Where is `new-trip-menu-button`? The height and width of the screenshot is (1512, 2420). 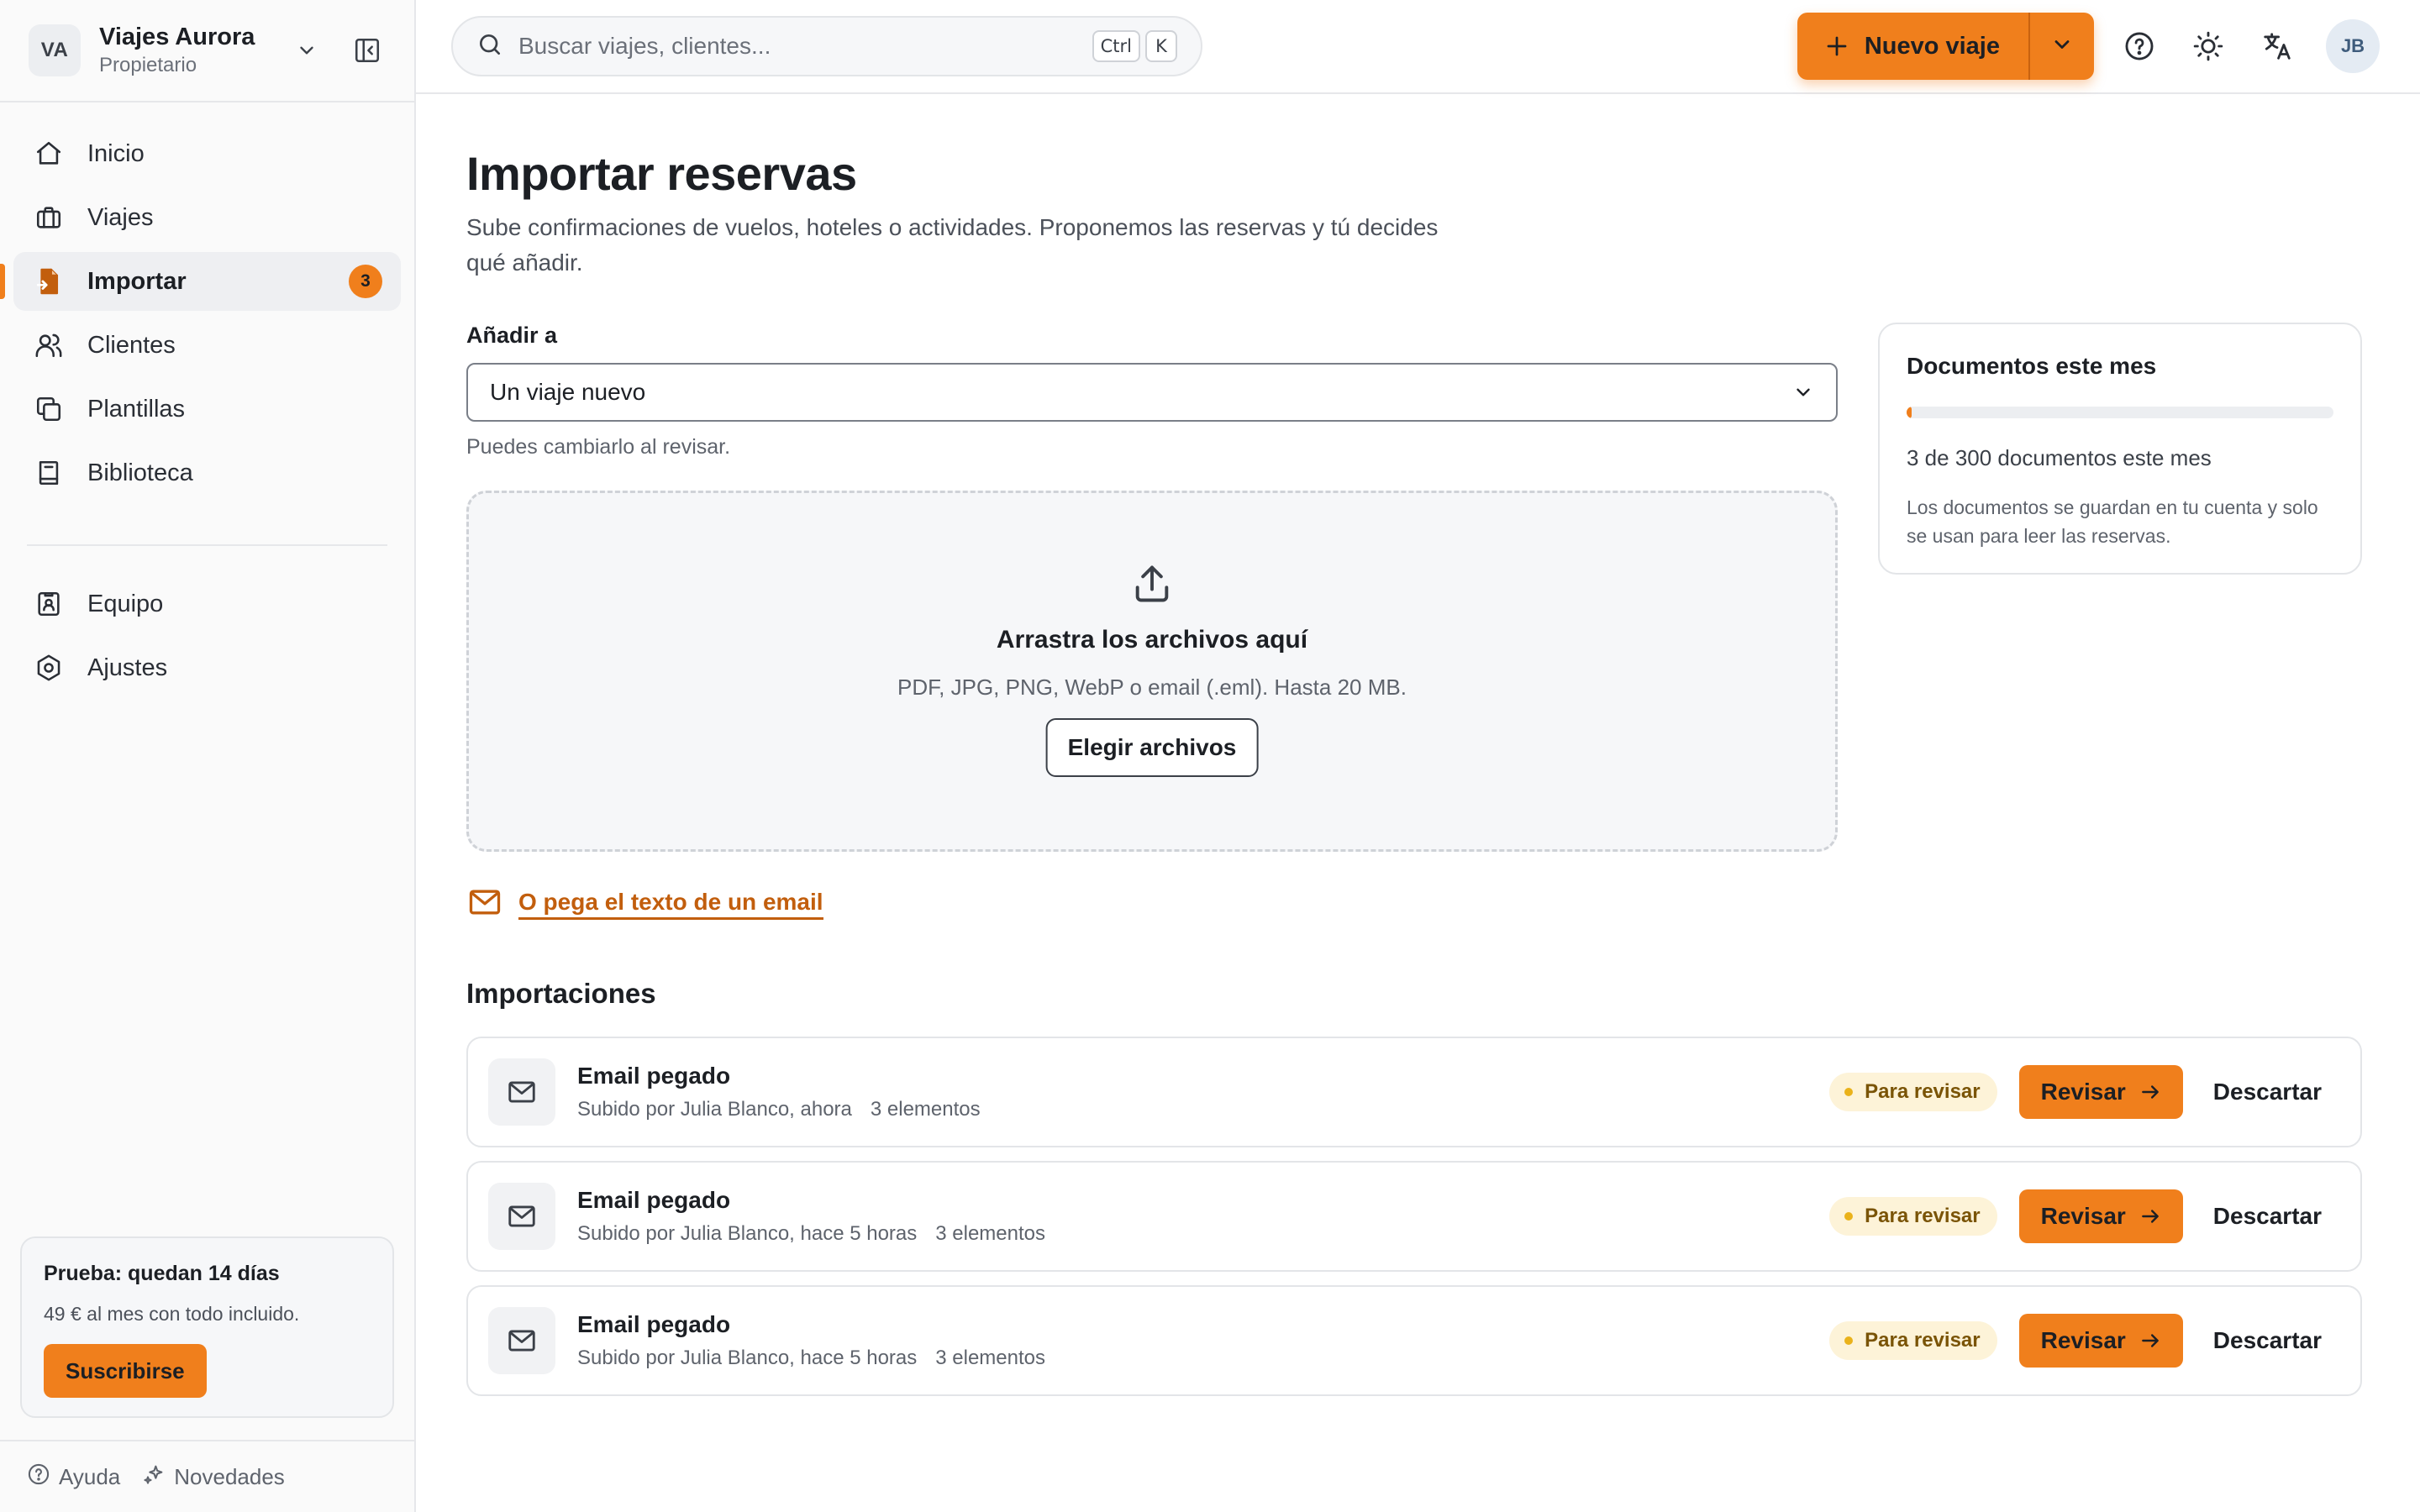 new-trip-menu-button is located at coordinates (2062, 46).